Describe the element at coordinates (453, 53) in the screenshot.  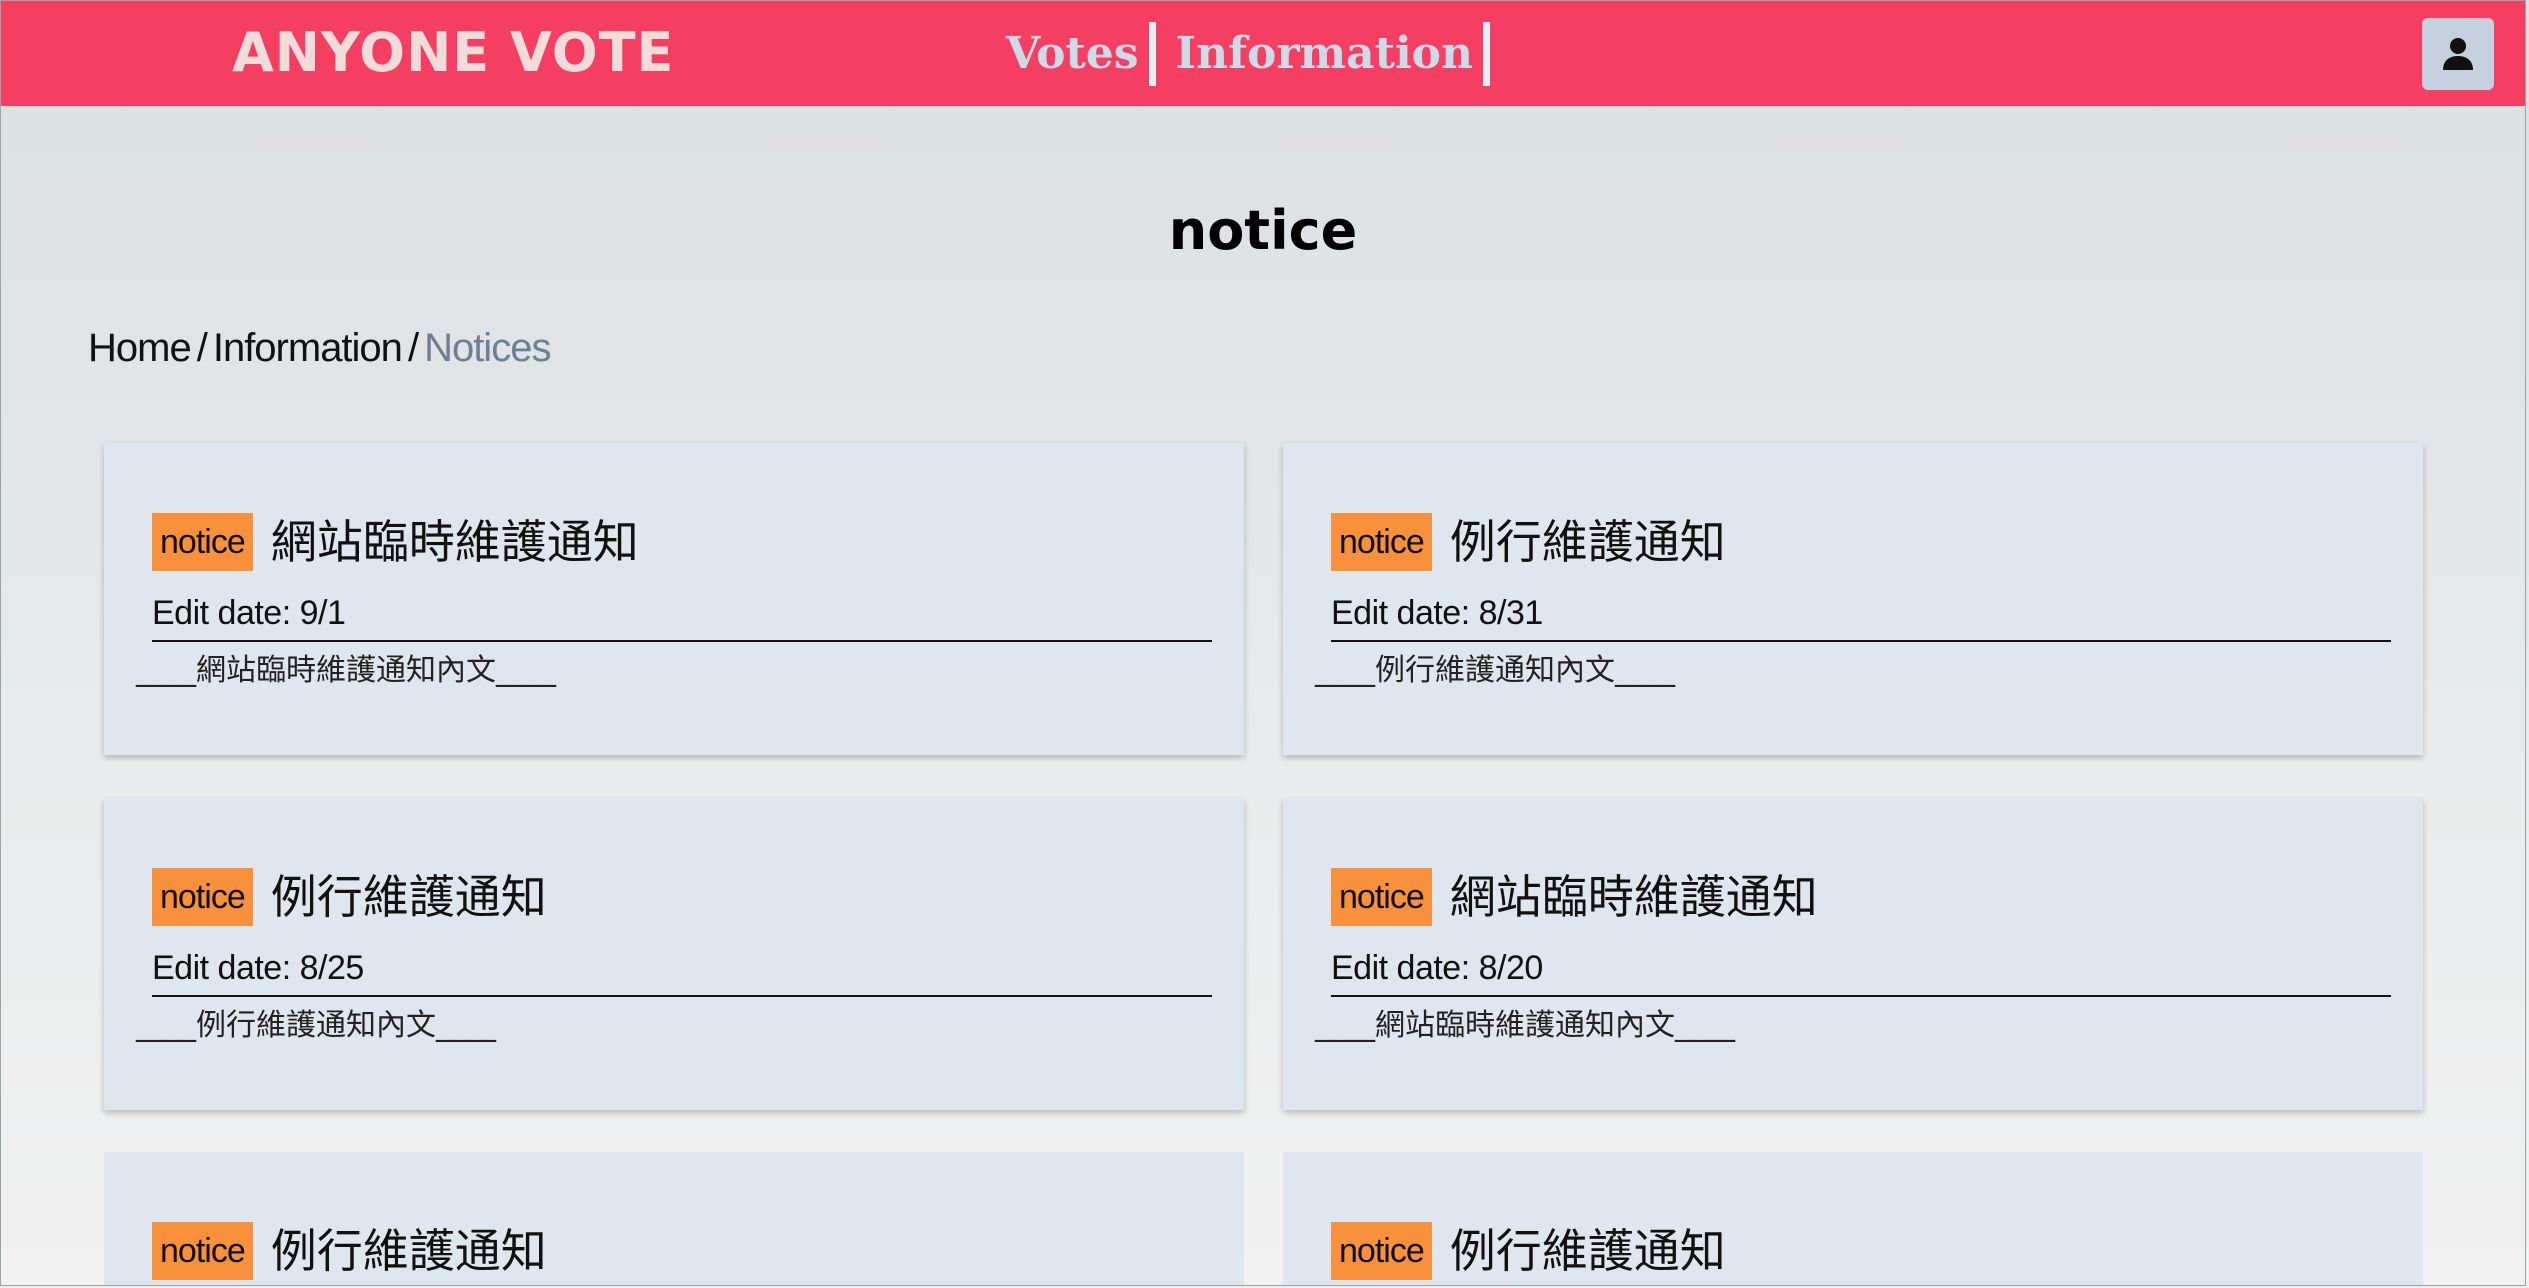
I see `brand-logo: ANYONE VOTE` at that location.